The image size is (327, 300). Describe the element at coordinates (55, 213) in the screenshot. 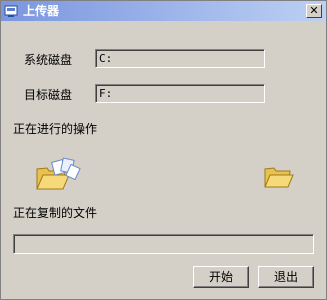

I see `copying-file-label: 正在复制的文件` at that location.